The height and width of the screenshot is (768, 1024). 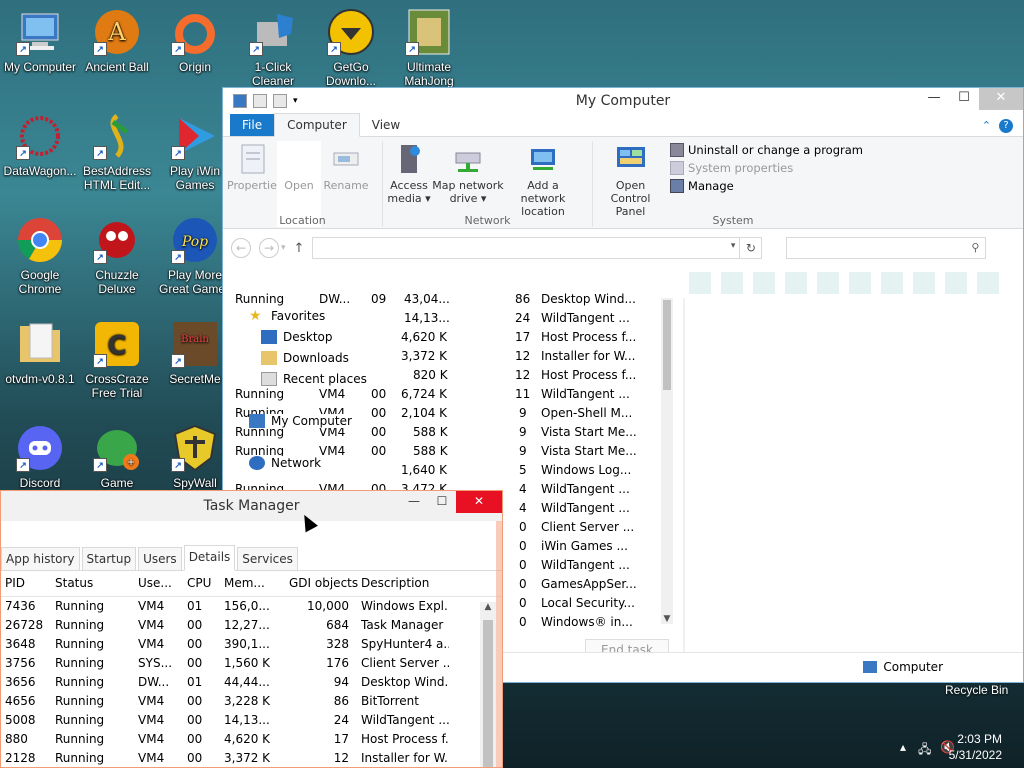 I want to click on chevron-up-icon: ▲, so click(x=488, y=607).